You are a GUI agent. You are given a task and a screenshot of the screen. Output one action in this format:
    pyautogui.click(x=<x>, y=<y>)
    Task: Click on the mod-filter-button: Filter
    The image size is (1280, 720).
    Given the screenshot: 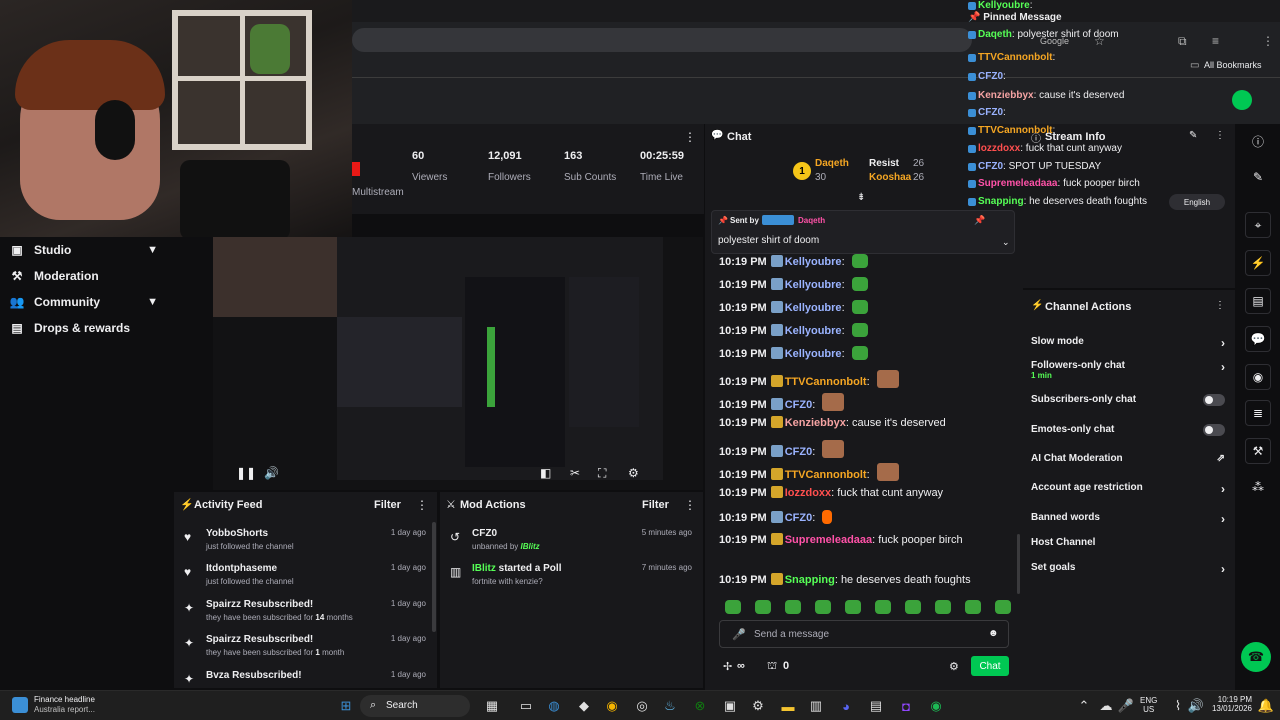 What is the action you would take?
    pyautogui.click(x=655, y=505)
    